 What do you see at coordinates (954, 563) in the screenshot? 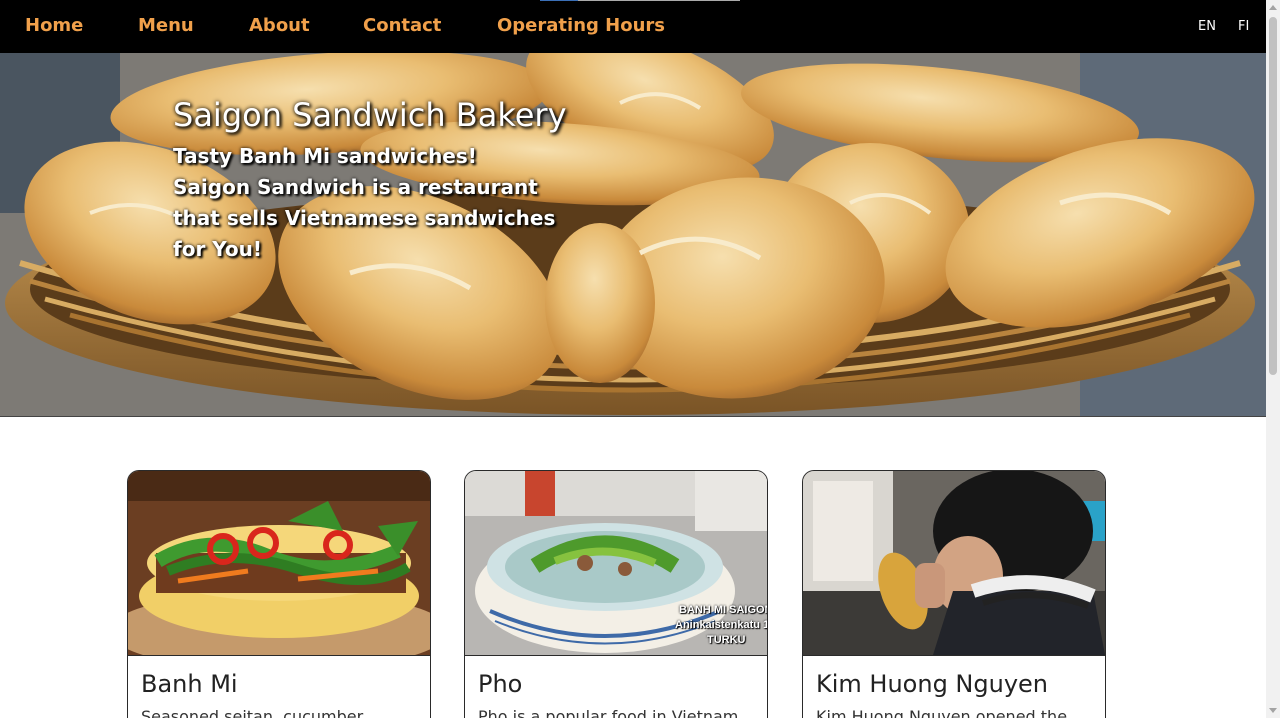
I see `owner-photo-image` at bounding box center [954, 563].